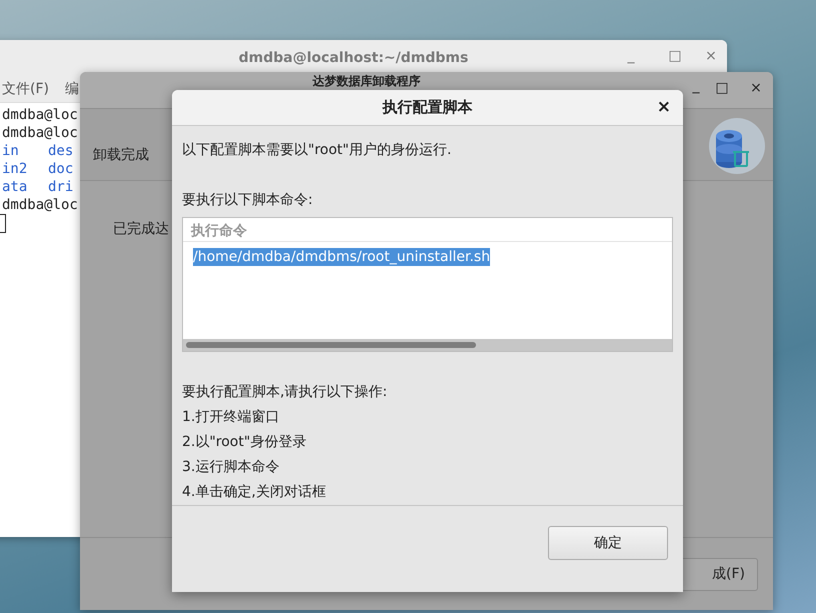  What do you see at coordinates (427, 107) in the screenshot?
I see `dialog-title: 执行配置脚本` at bounding box center [427, 107].